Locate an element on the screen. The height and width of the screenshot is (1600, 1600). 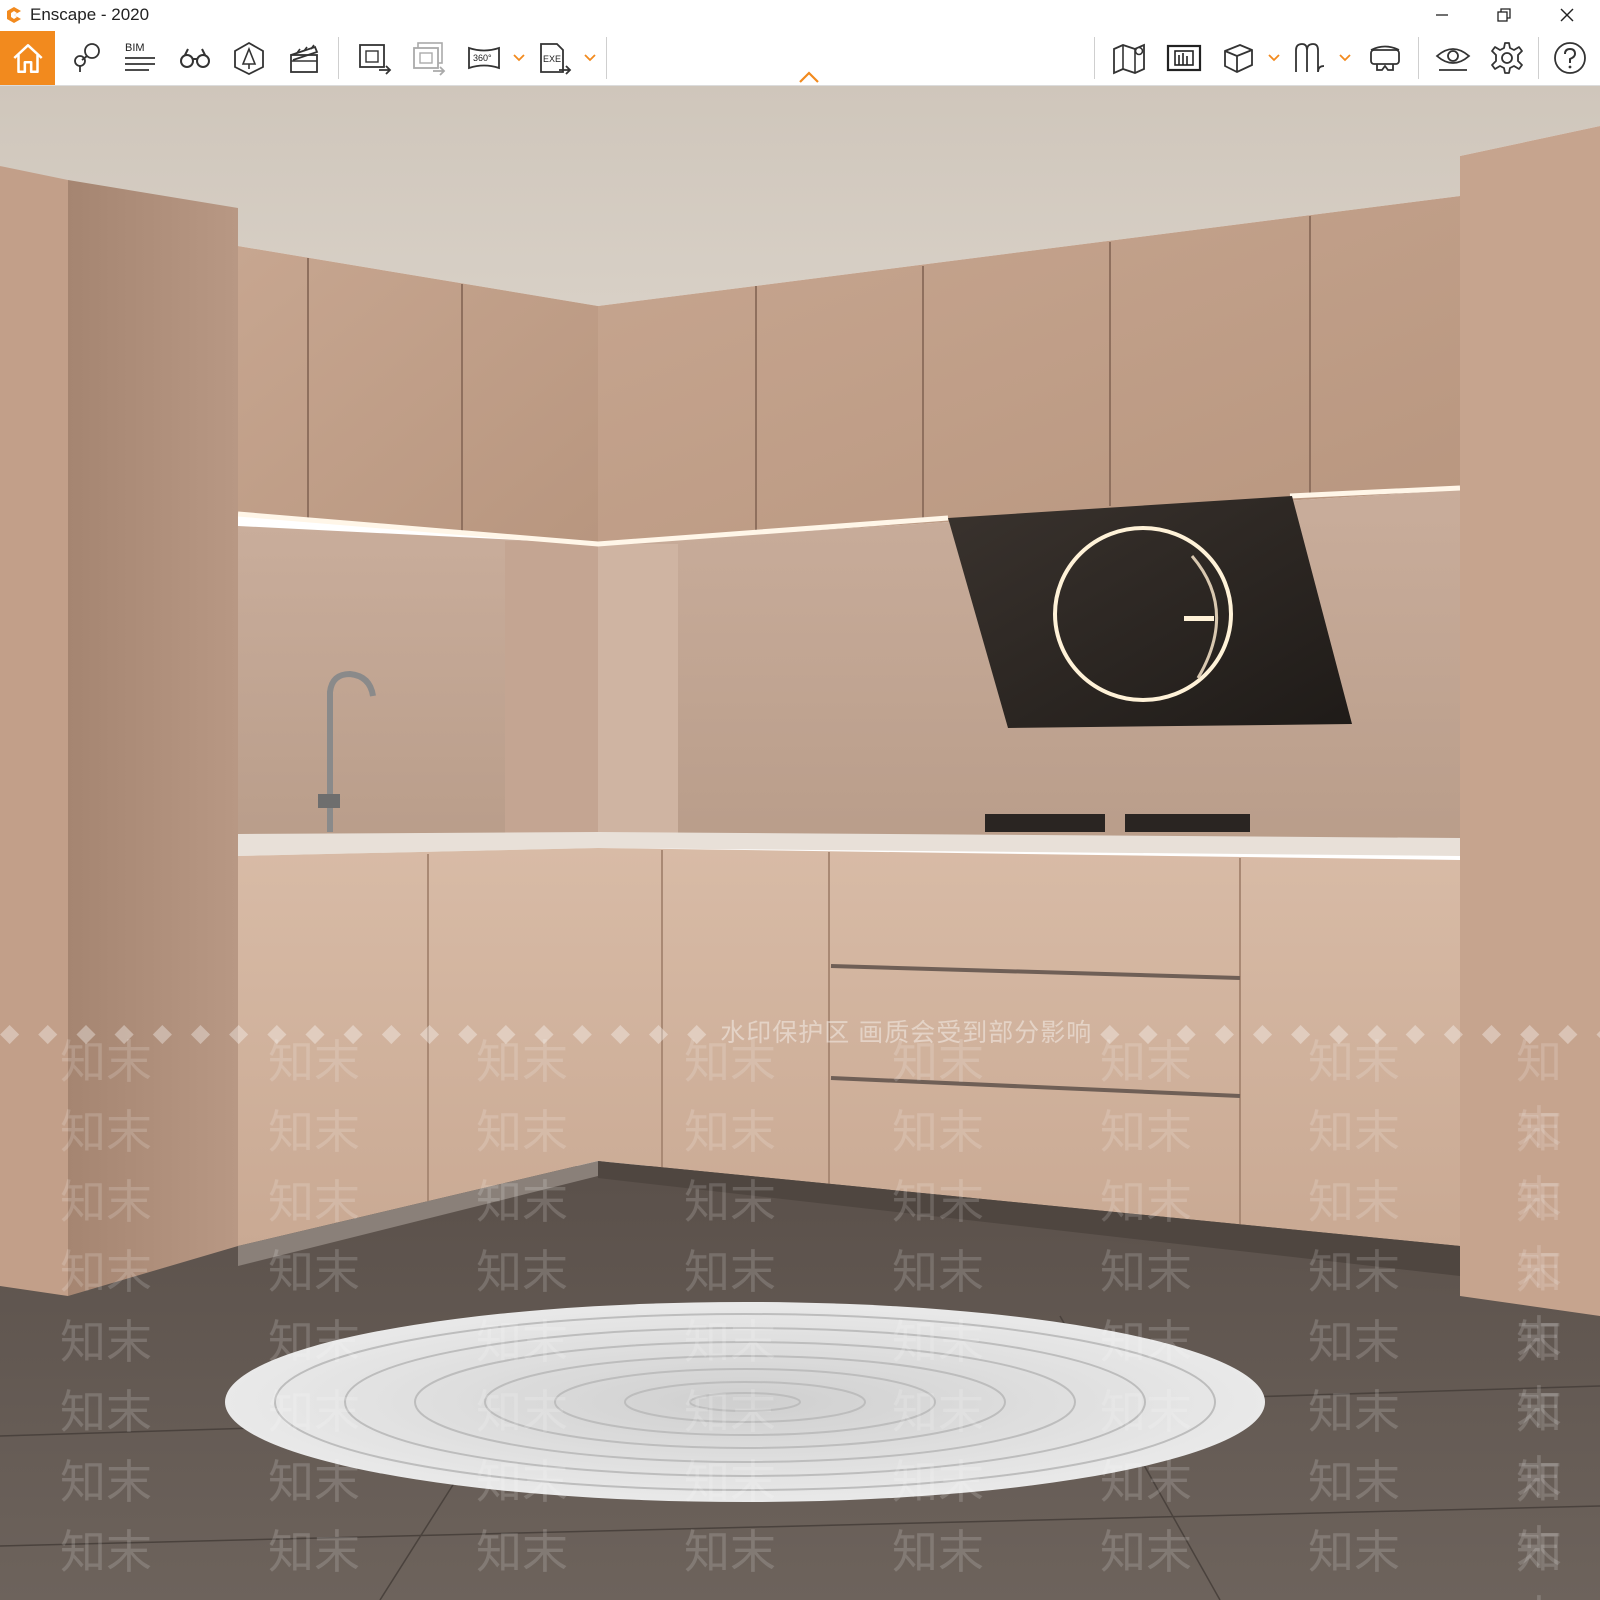
help-button is located at coordinates (1570, 58).